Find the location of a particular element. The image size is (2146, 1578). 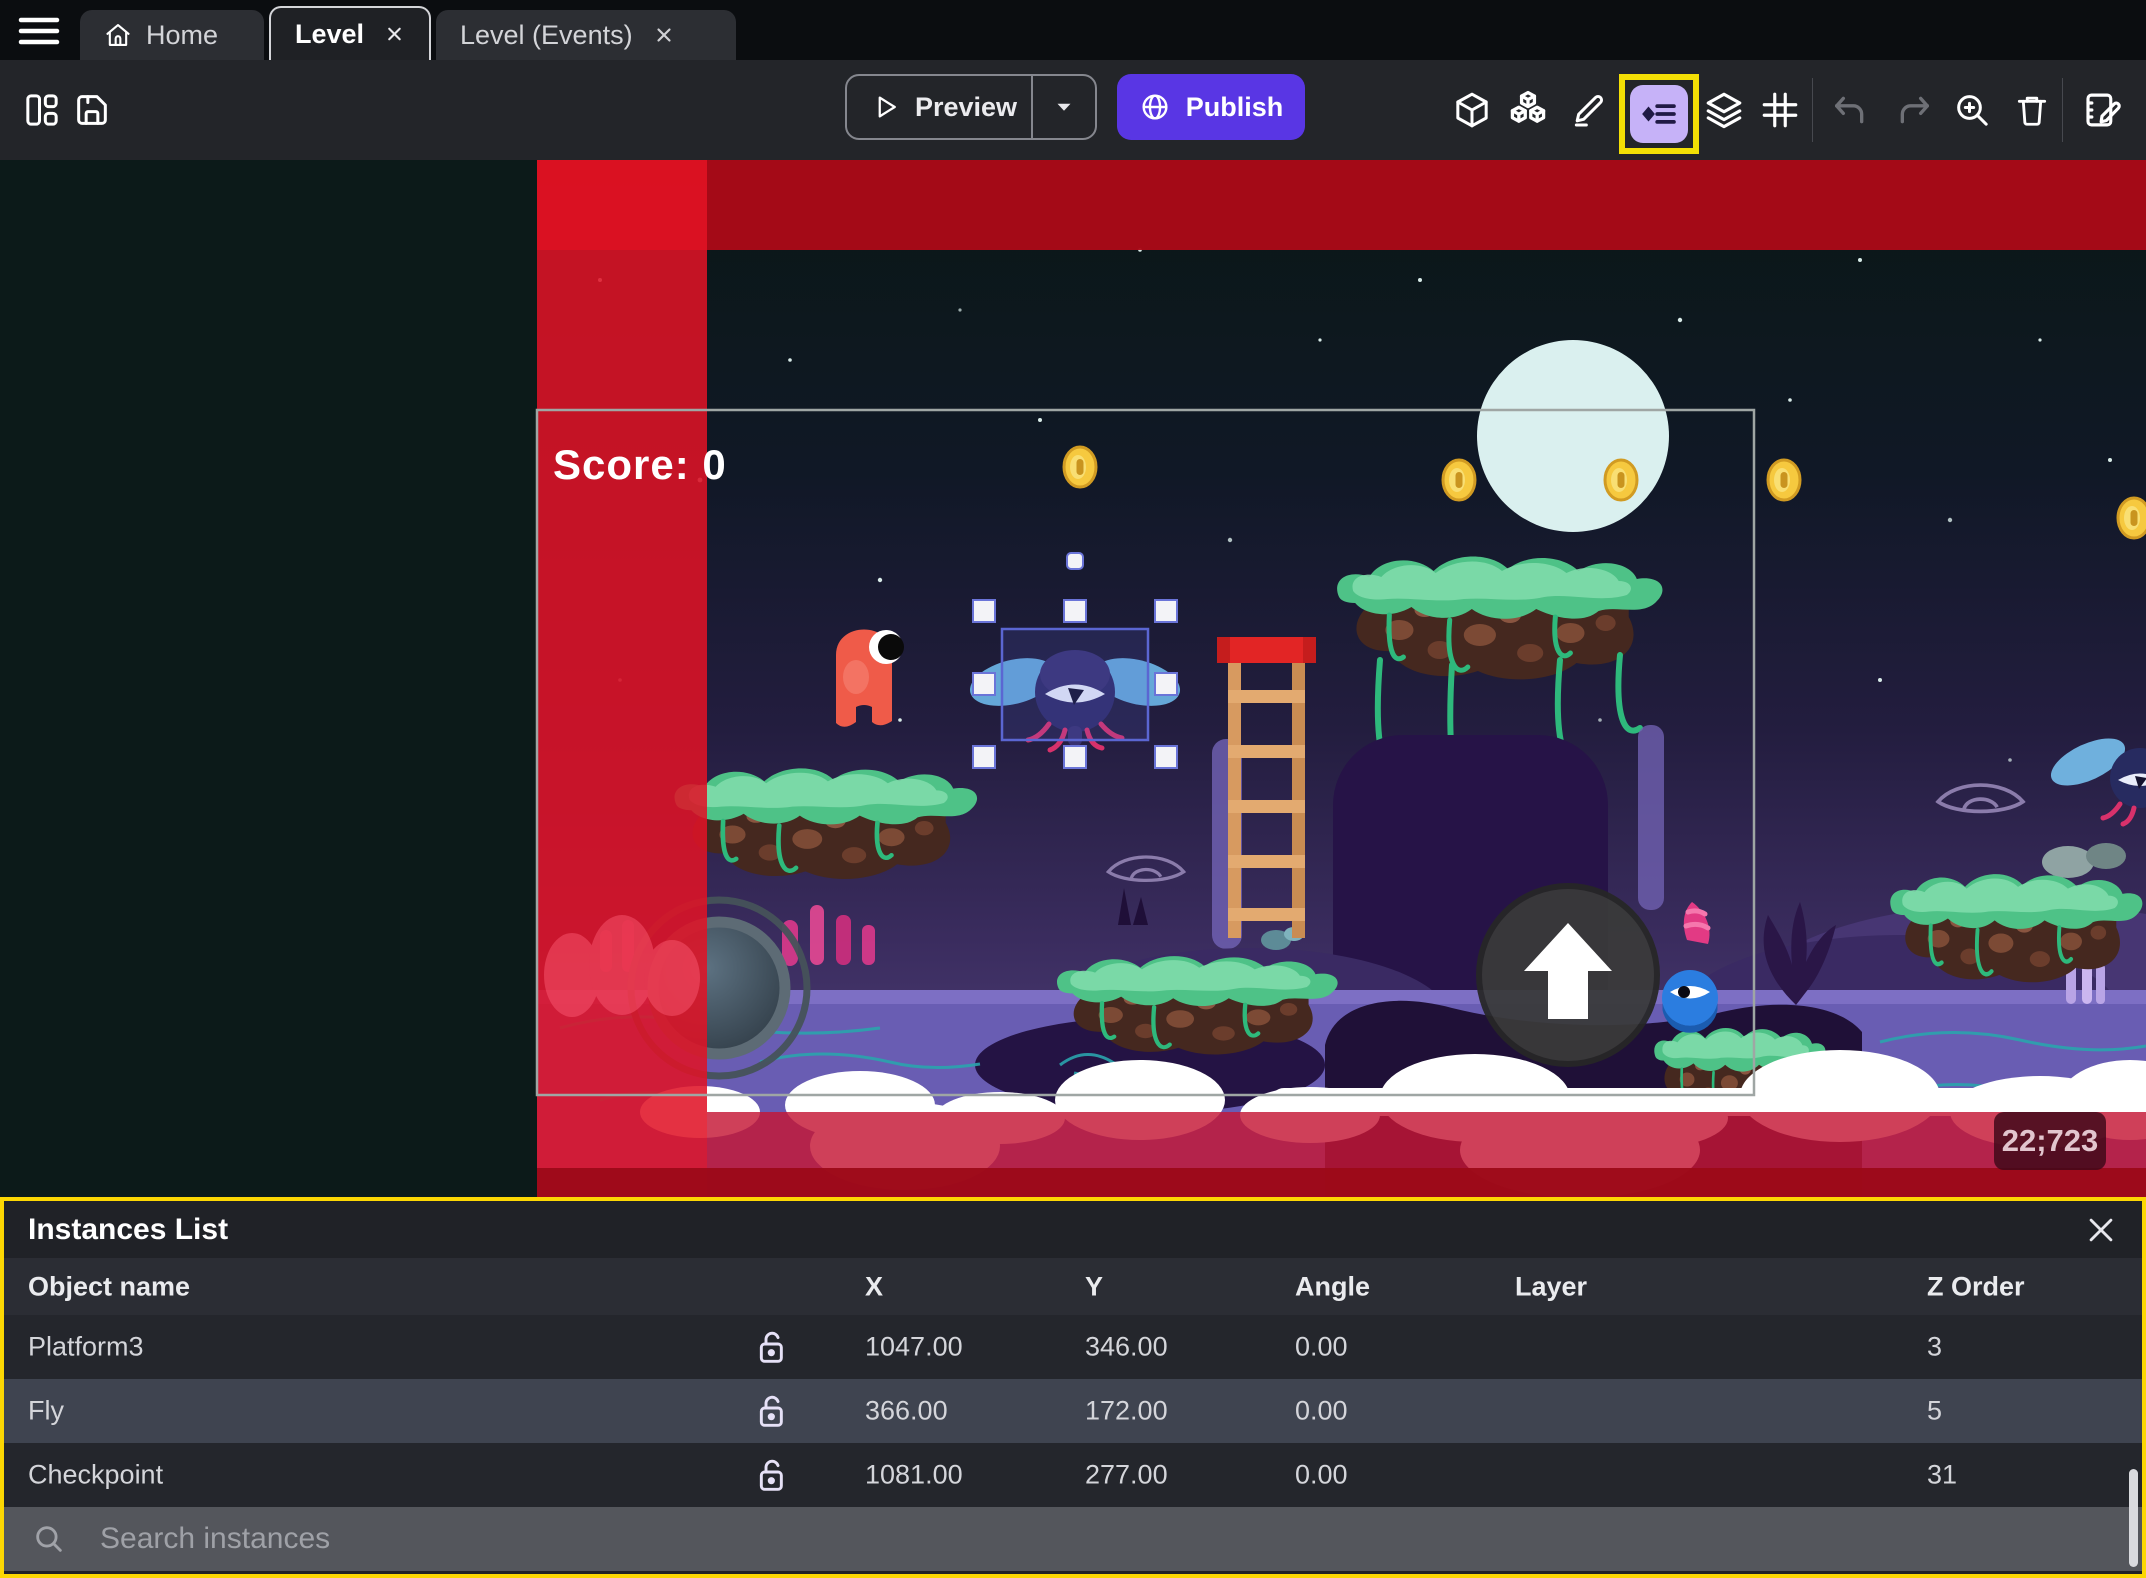

column-header: Layer is located at coordinates (1551, 1286).